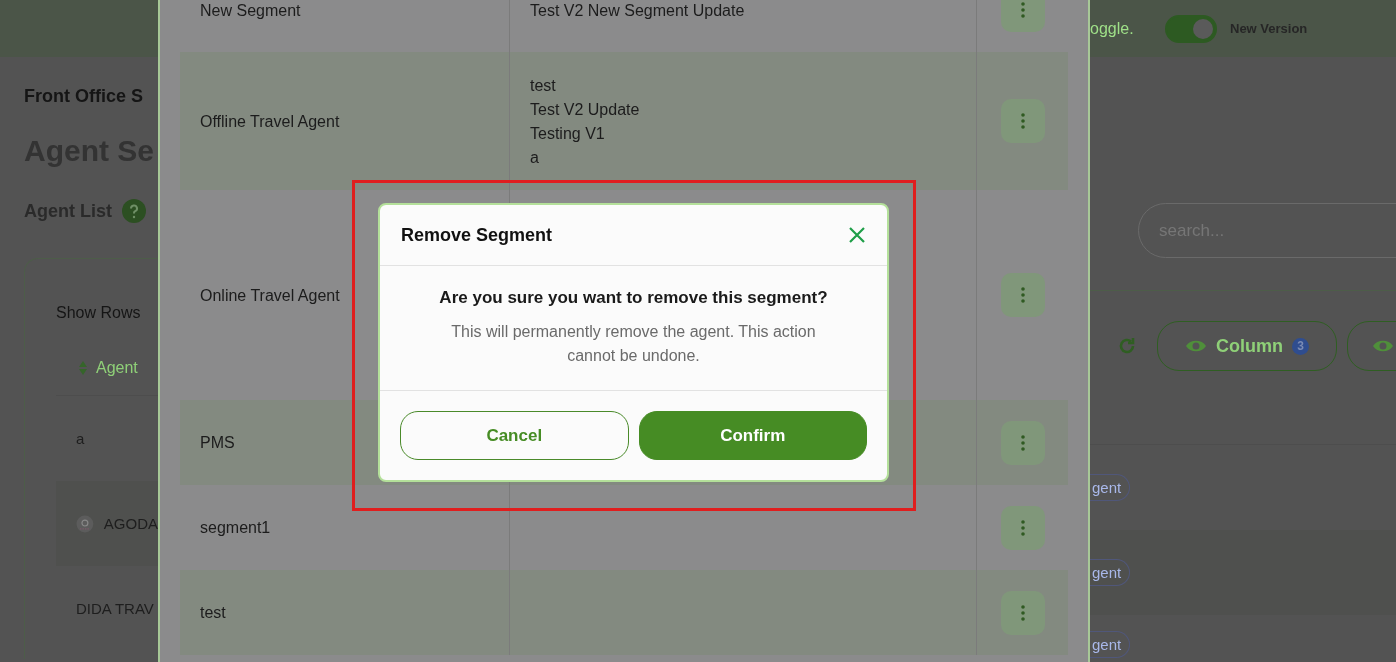 The height and width of the screenshot is (662, 1396). Describe the element at coordinates (477, 235) in the screenshot. I see `dialog-title: Remove Segment` at that location.